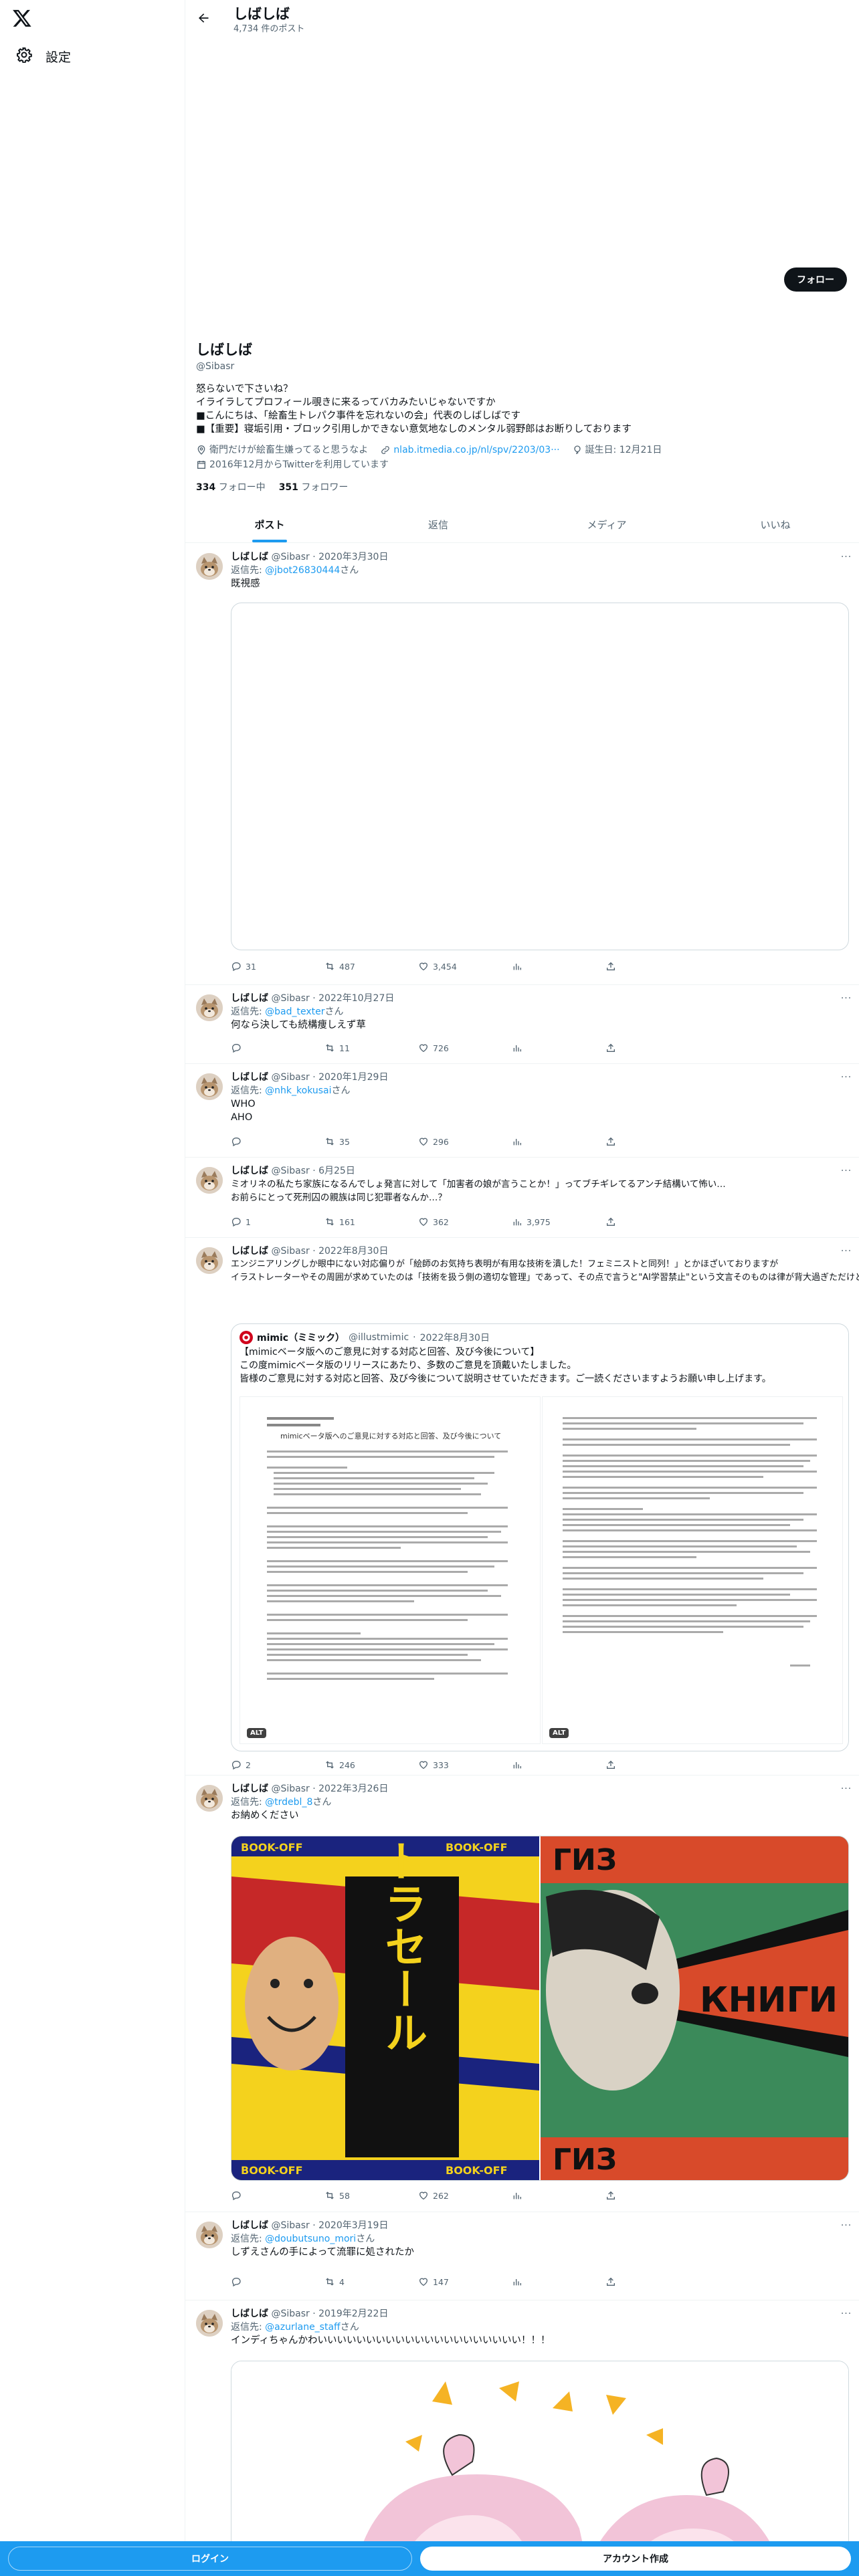  What do you see at coordinates (340, 966) in the screenshot?
I see `retweet-button: 487` at bounding box center [340, 966].